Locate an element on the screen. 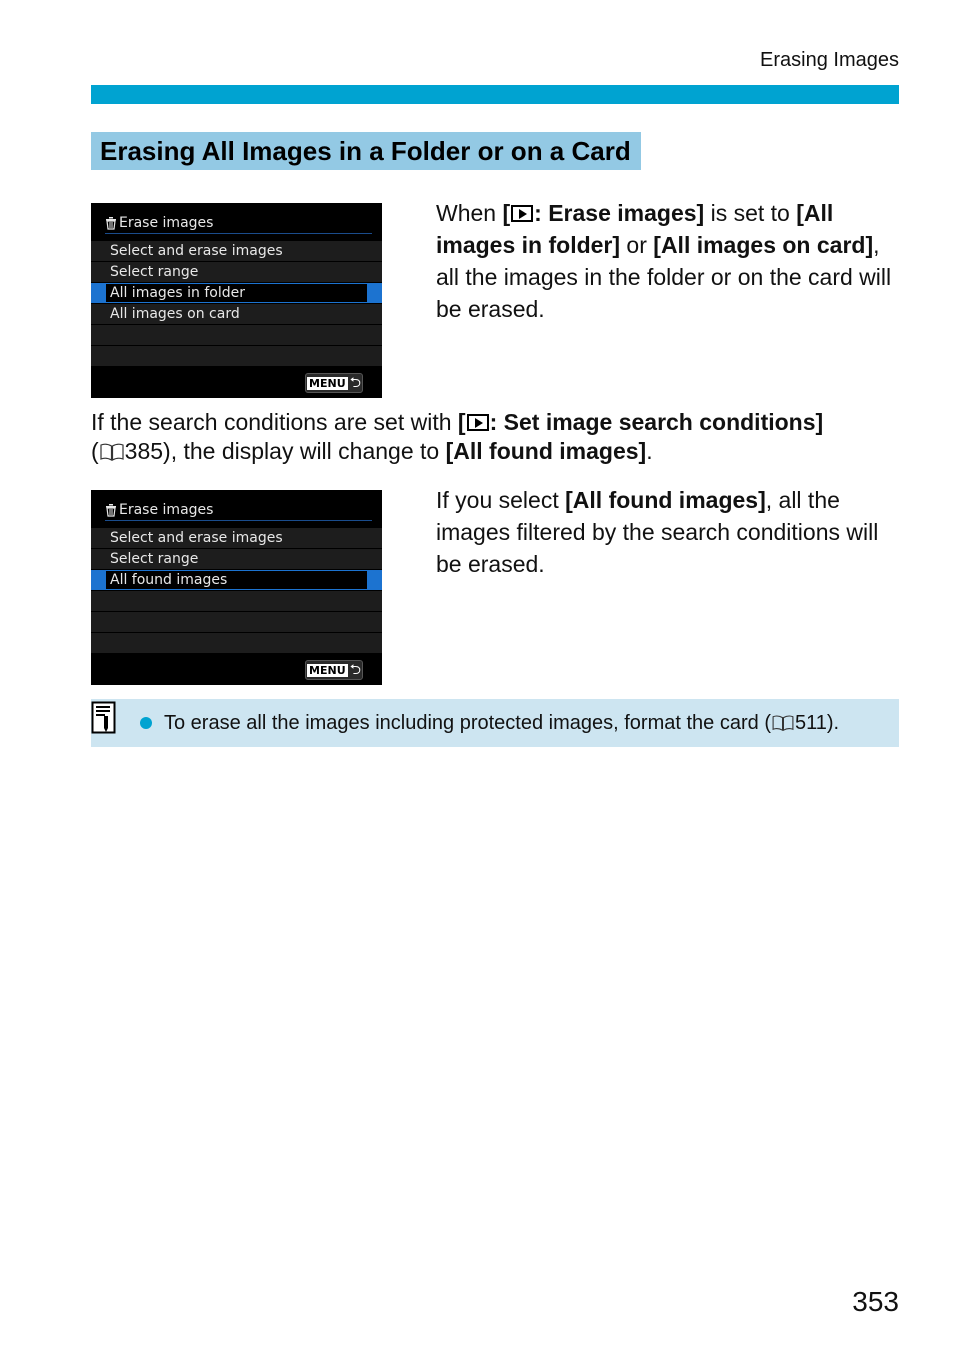 The height and width of the screenshot is (1345, 954). menu-item-label: All found images is located at coordinates (236, 580).